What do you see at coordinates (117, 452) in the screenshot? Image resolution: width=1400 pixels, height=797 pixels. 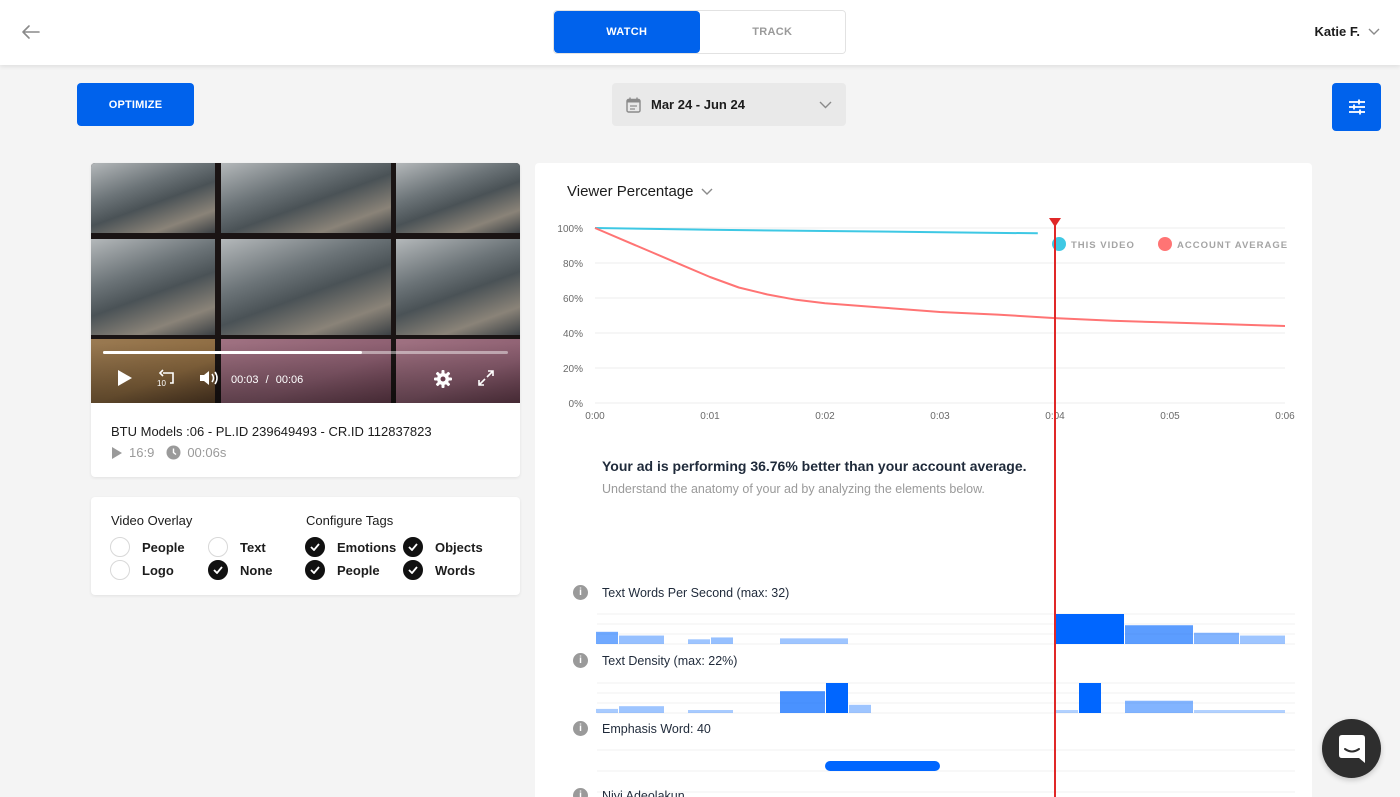 I see `play-triangle-icon` at bounding box center [117, 452].